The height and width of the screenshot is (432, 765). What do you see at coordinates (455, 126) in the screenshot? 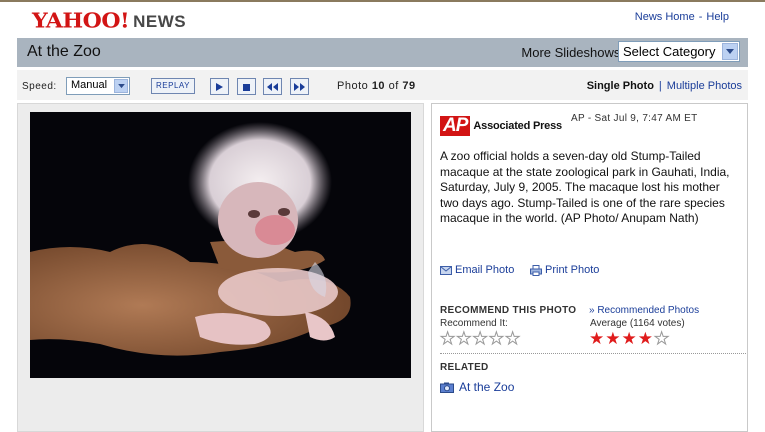
I see `ap-logo-mark: AP` at bounding box center [455, 126].